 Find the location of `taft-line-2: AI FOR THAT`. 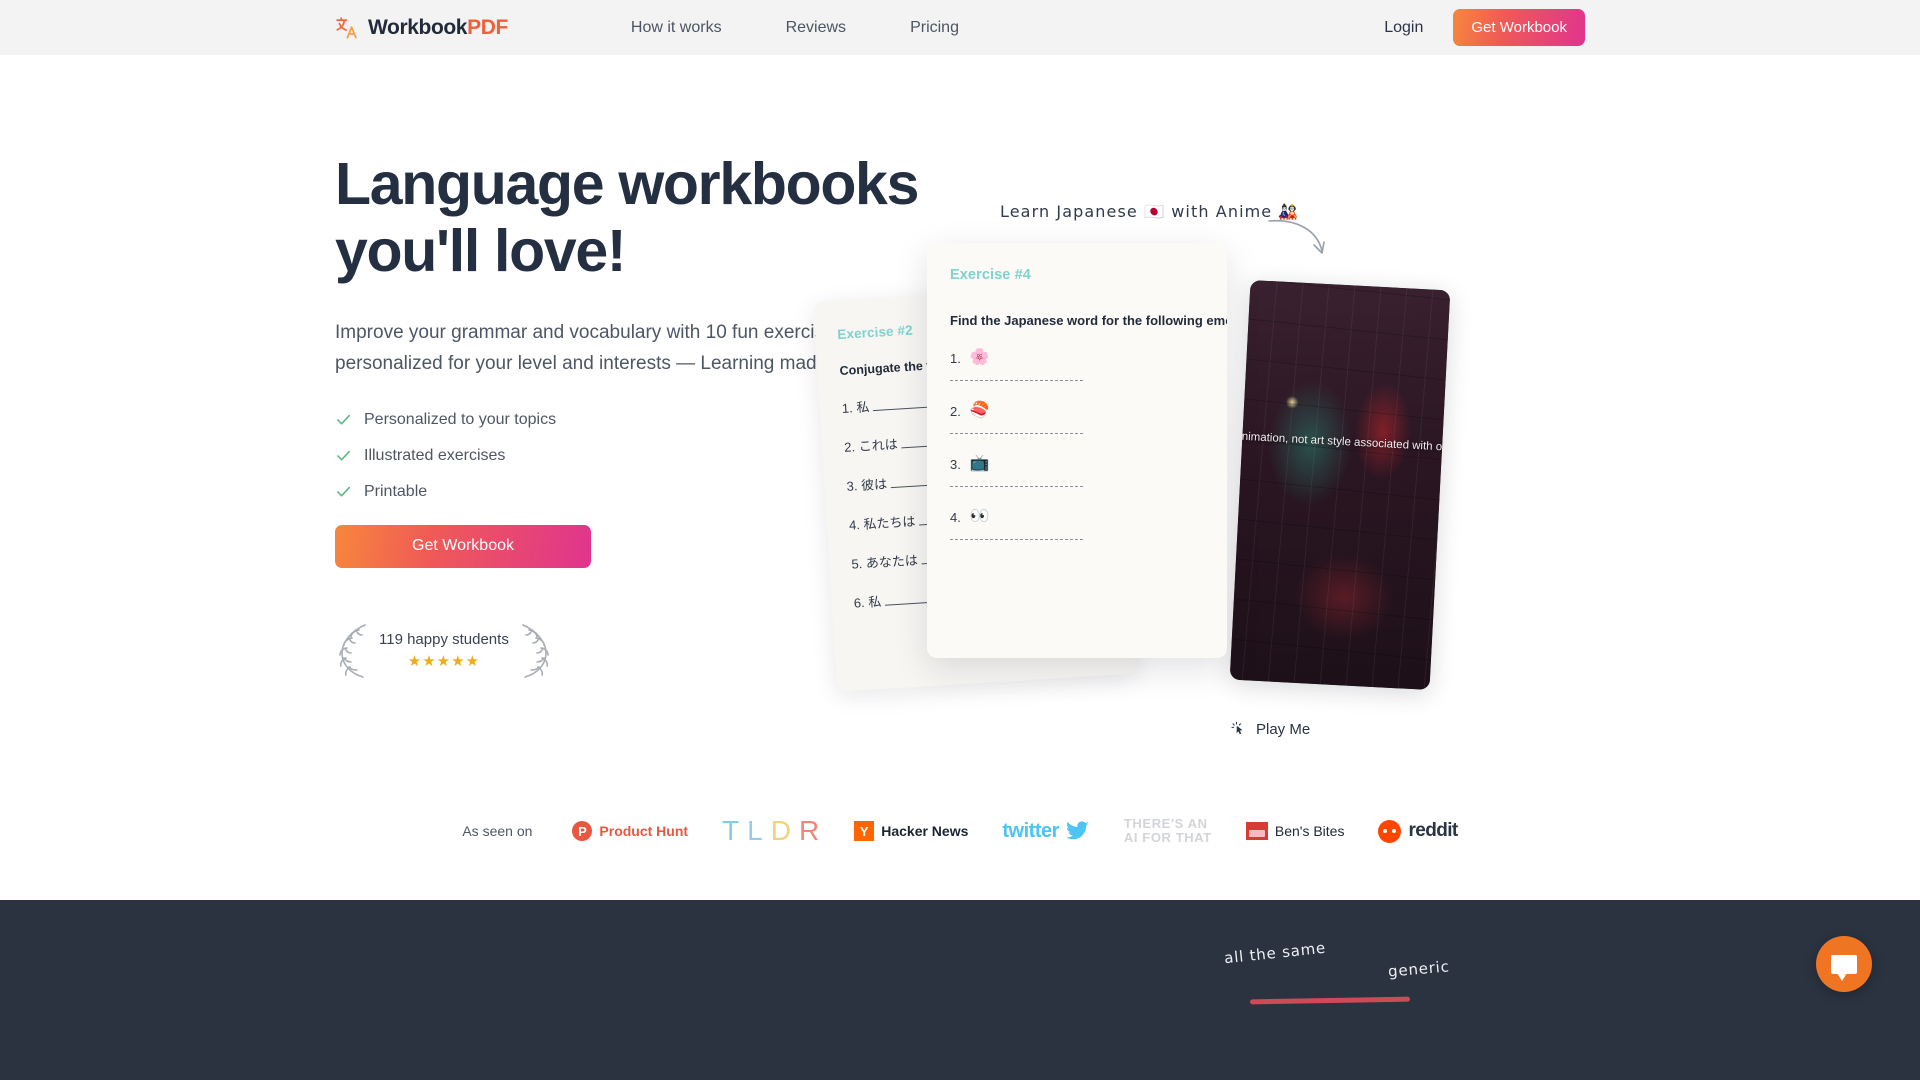

taft-line-2: AI FOR THAT is located at coordinates (1167, 837).